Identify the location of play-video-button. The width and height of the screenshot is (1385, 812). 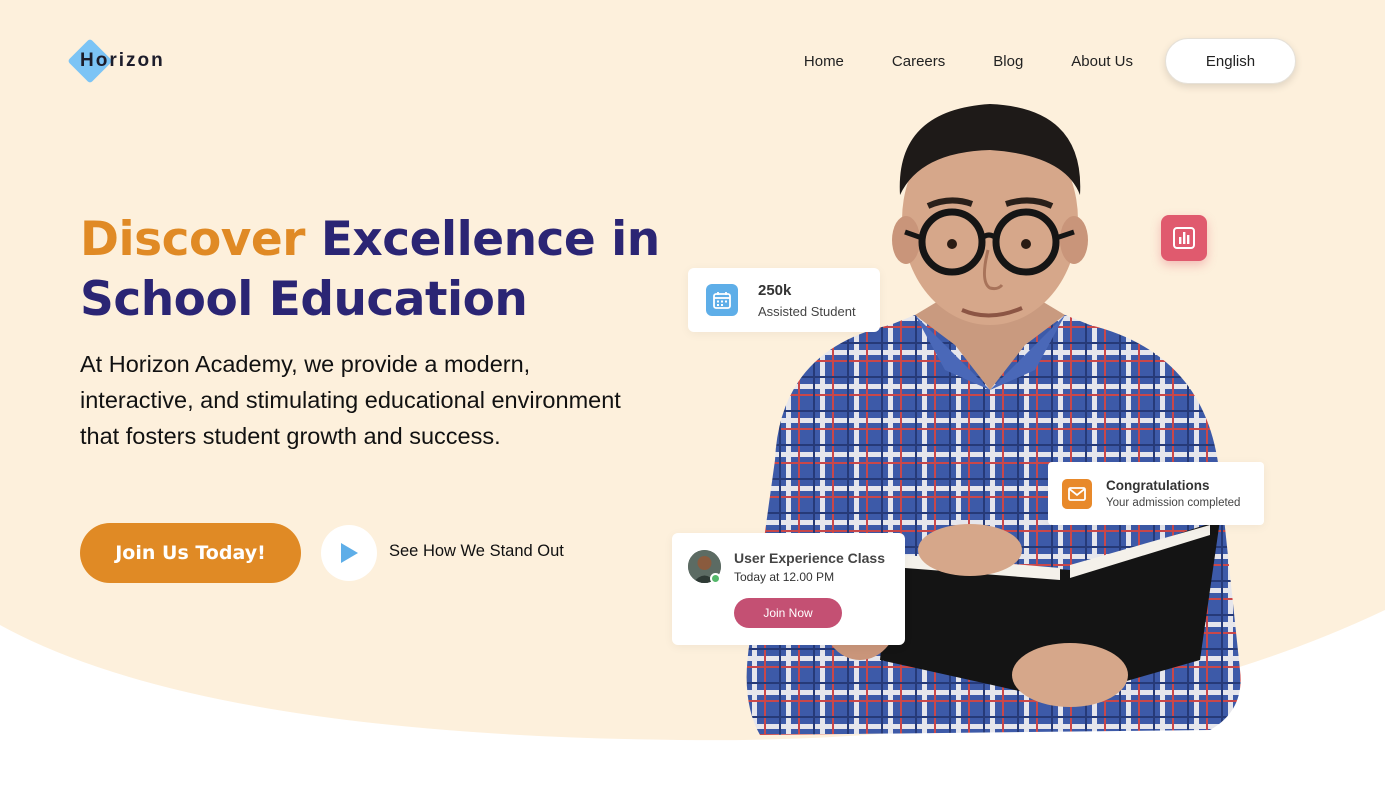
(349, 553).